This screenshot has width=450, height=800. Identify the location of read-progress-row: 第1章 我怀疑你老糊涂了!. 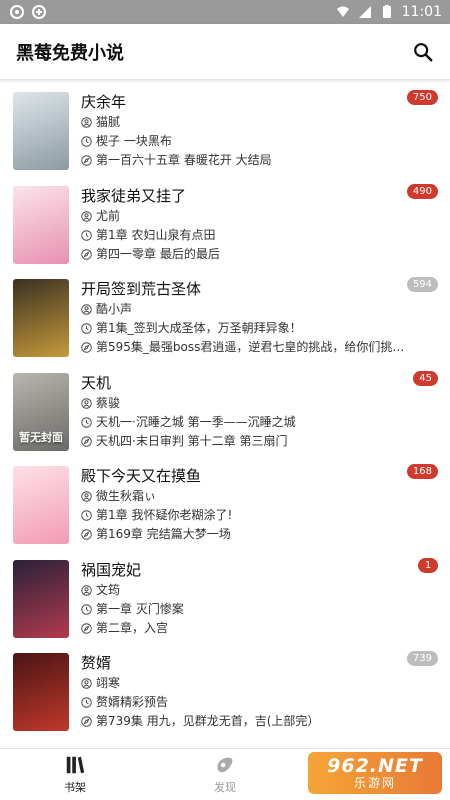
(259, 515).